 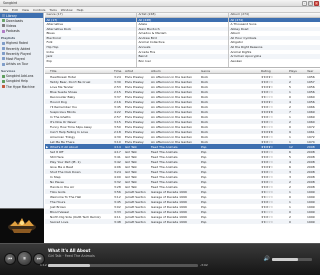 What do you see at coordinates (137, 71) in the screenshot?
I see `column-header-artist: Artist` at bounding box center [137, 71].